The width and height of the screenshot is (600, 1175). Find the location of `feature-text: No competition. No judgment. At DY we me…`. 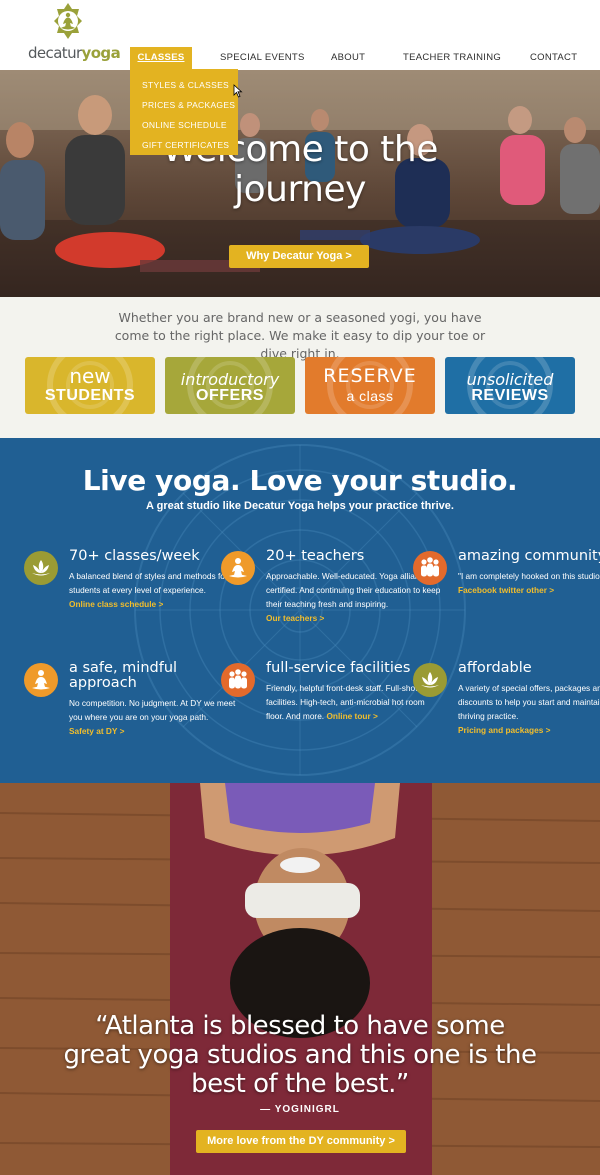

feature-text: No competition. No judgment. At DY we me… is located at coordinates (152, 710).